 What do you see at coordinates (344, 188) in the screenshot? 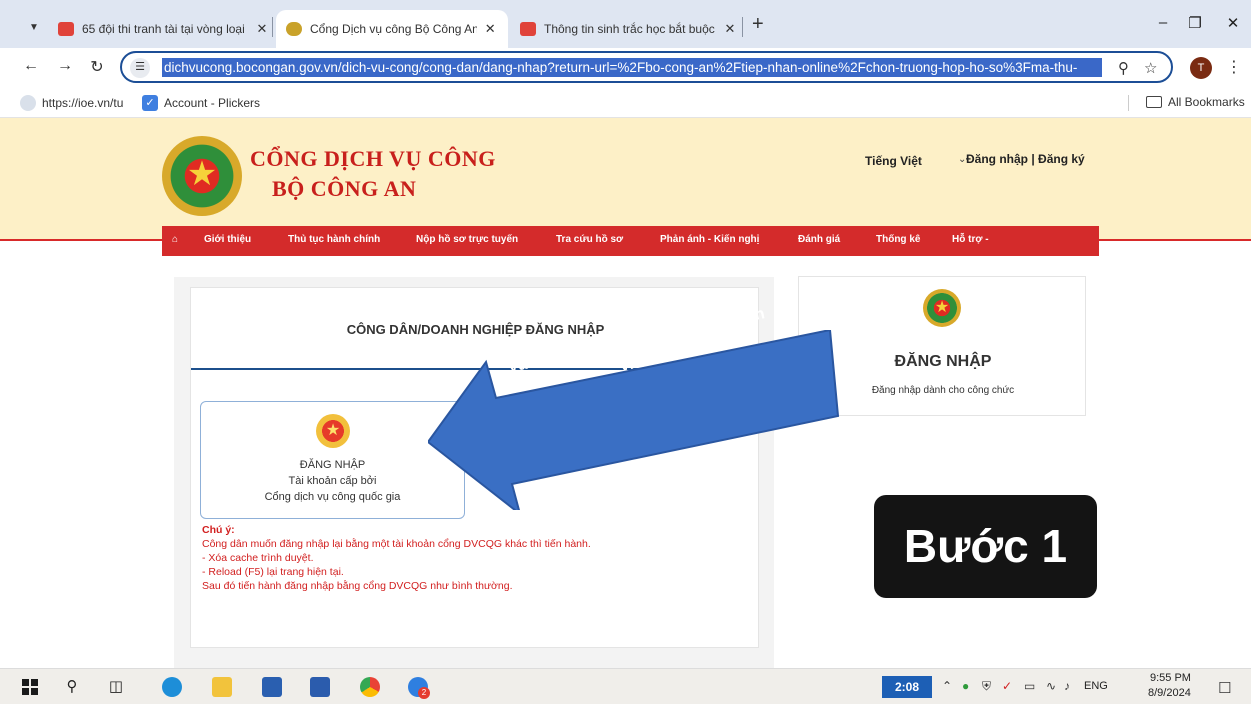
I see `site-title-line2: BỘ CÔNG AN` at bounding box center [344, 188].